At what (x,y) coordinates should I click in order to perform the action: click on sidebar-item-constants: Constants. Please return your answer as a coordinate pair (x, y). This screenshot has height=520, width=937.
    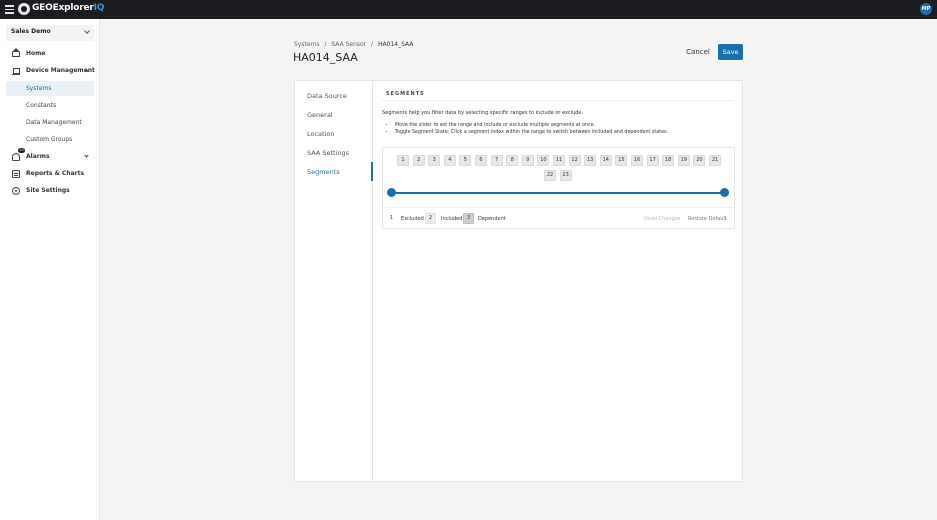
    Looking at the image, I should click on (50, 105).